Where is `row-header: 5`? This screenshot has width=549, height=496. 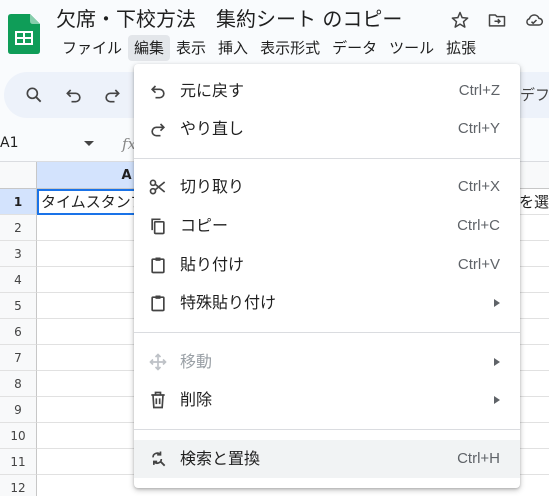
row-header: 5 is located at coordinates (18, 306).